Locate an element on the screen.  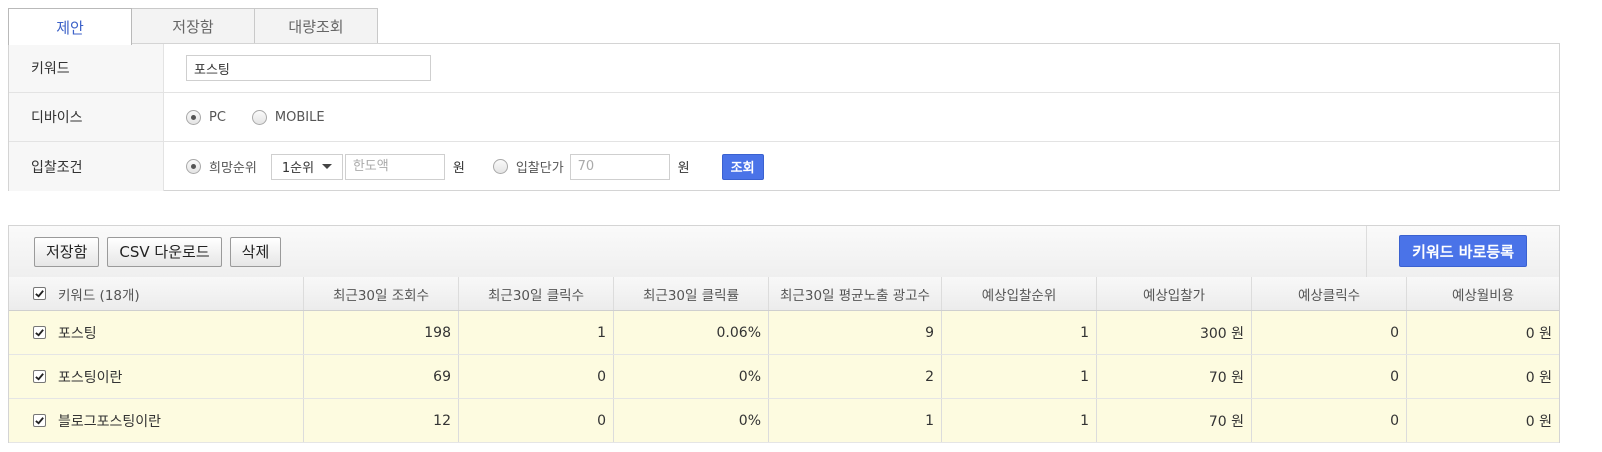
device-mobile-option: MOBILE is located at coordinates (288, 117).